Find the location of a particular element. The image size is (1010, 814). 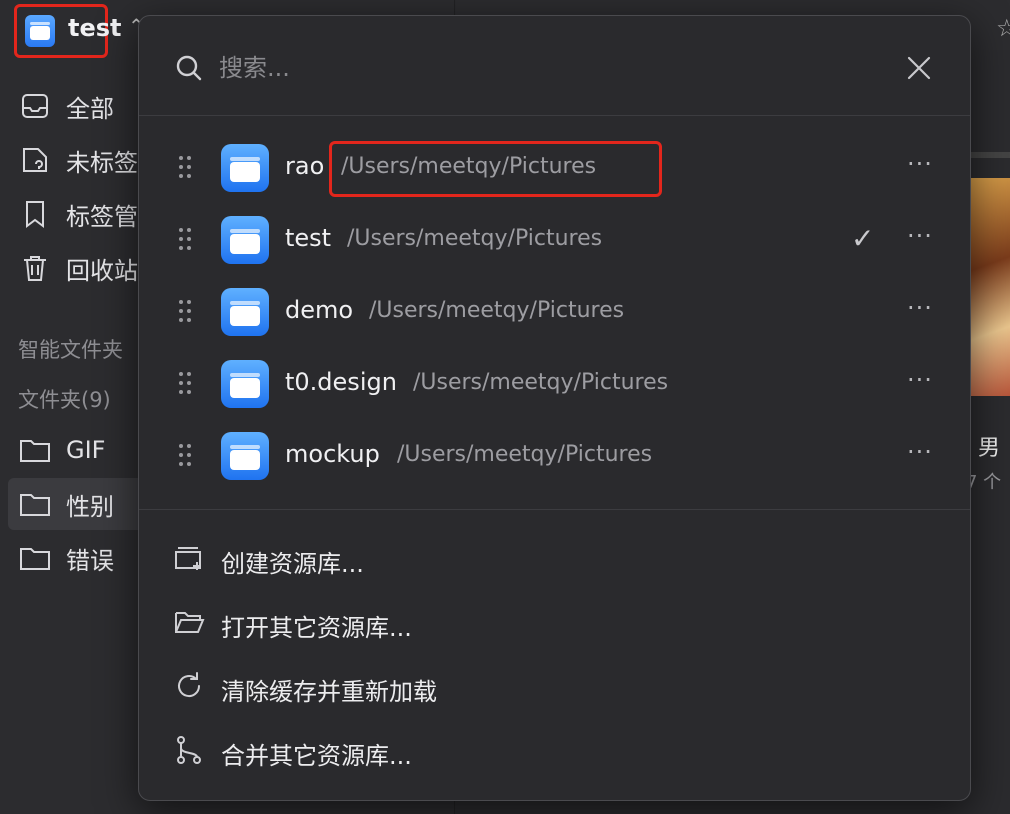

action-label: 清除缓存并重新加载 is located at coordinates (329, 692).